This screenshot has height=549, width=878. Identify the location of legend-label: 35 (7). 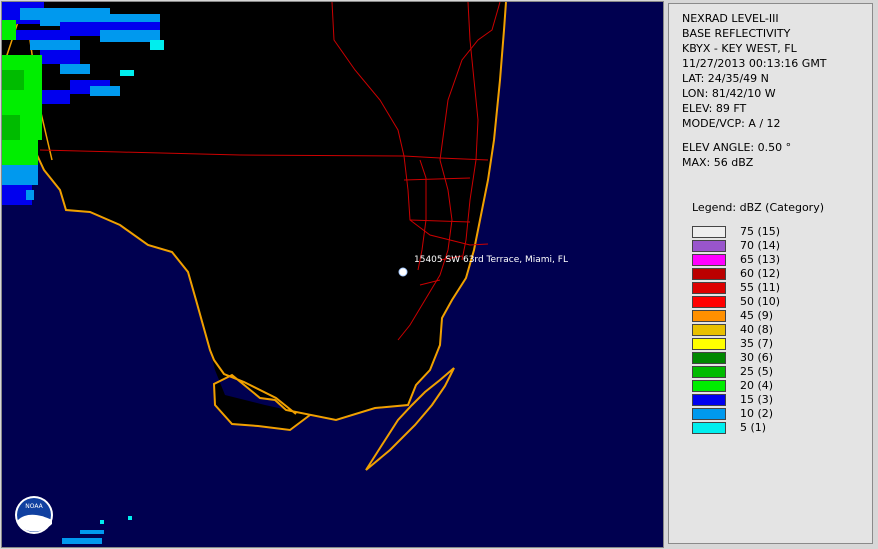
(757, 343).